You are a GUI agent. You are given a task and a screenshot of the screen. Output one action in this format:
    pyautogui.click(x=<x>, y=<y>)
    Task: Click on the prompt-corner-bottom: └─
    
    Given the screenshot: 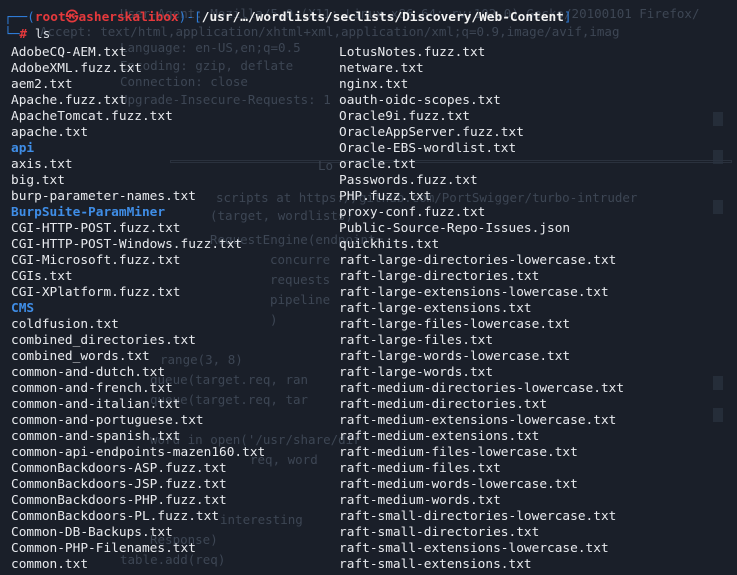 What is the action you would take?
    pyautogui.click(x=12, y=34)
    